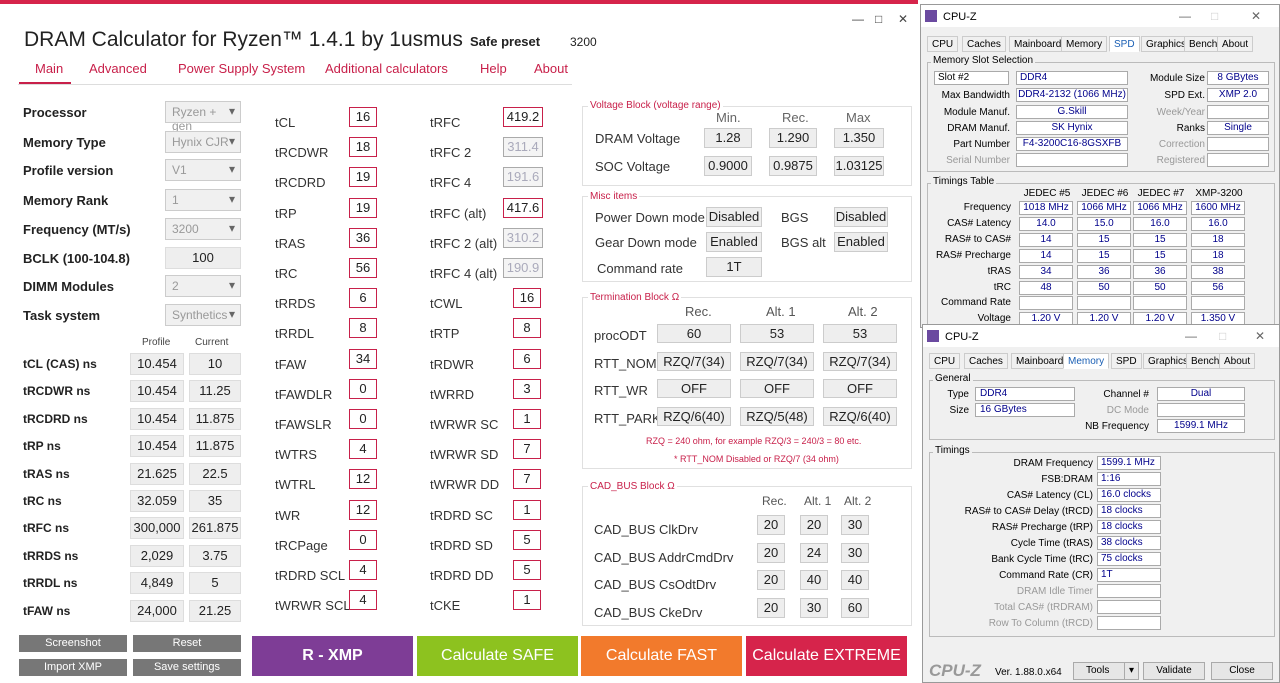 The height and width of the screenshot is (683, 1280). What do you see at coordinates (49, 68) in the screenshot?
I see `tab-main: Main` at bounding box center [49, 68].